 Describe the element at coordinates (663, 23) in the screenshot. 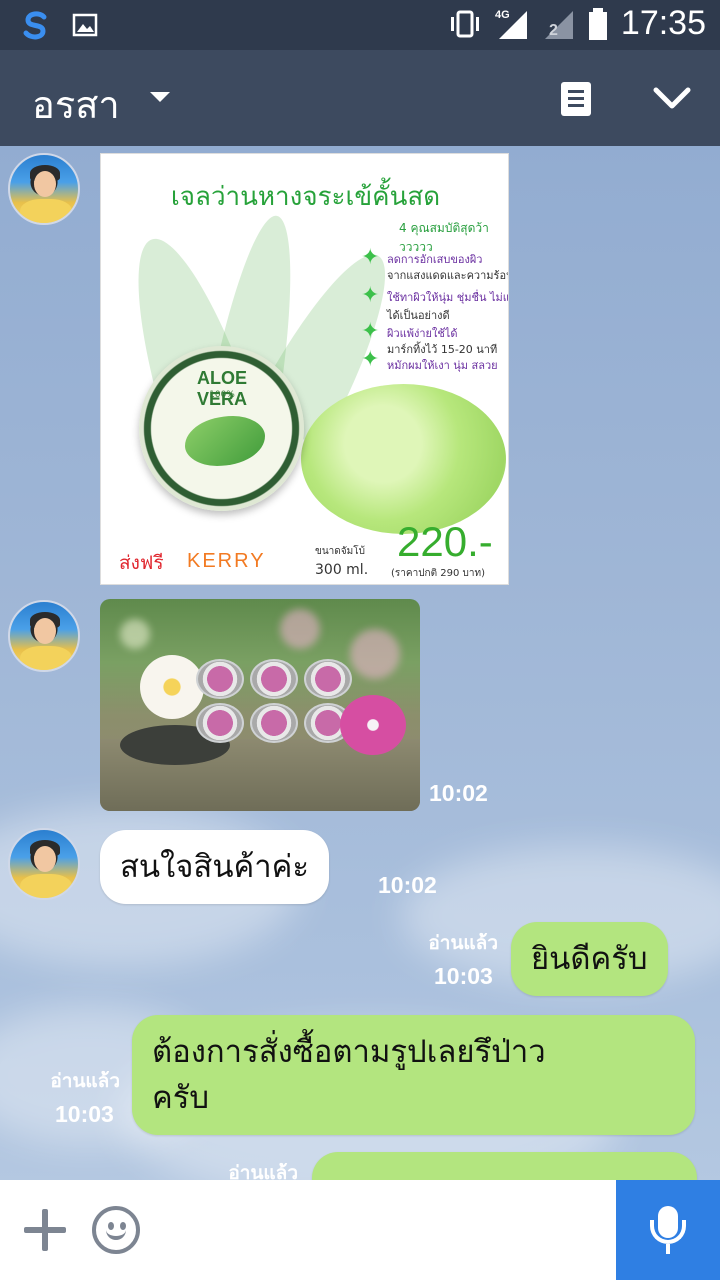

I see `status-clock: 17:35` at that location.